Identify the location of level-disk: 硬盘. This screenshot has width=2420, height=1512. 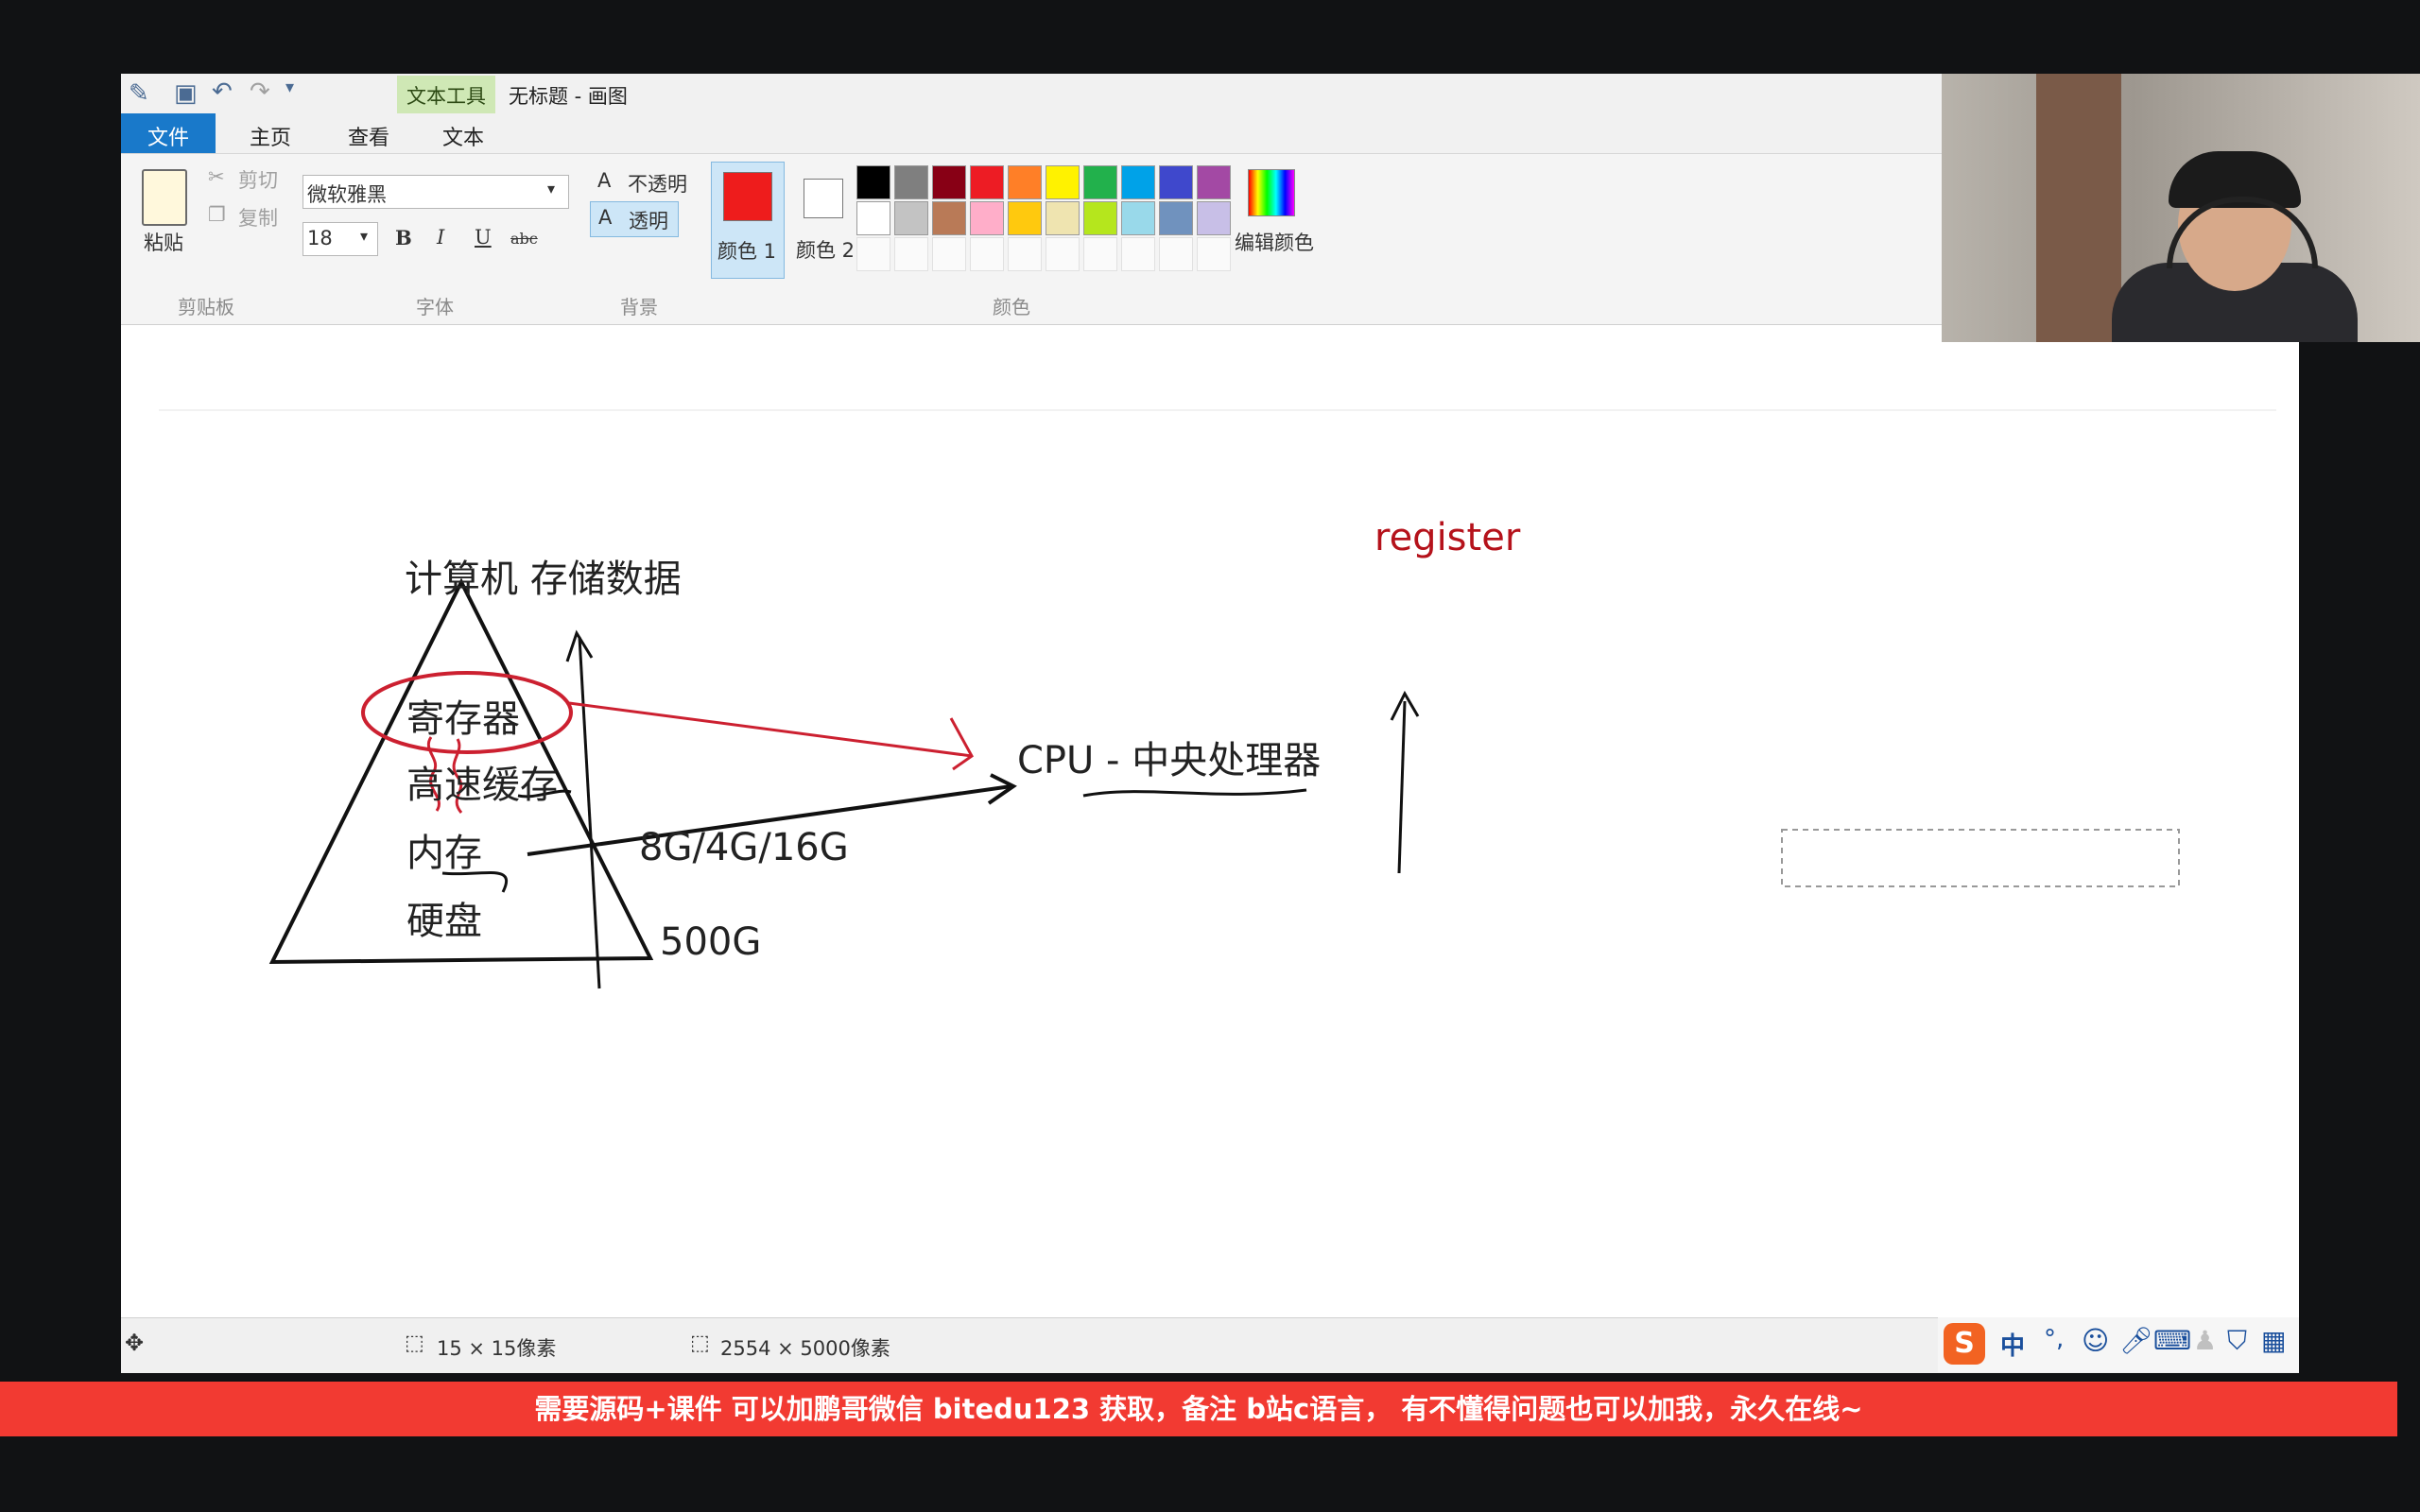
(444, 921).